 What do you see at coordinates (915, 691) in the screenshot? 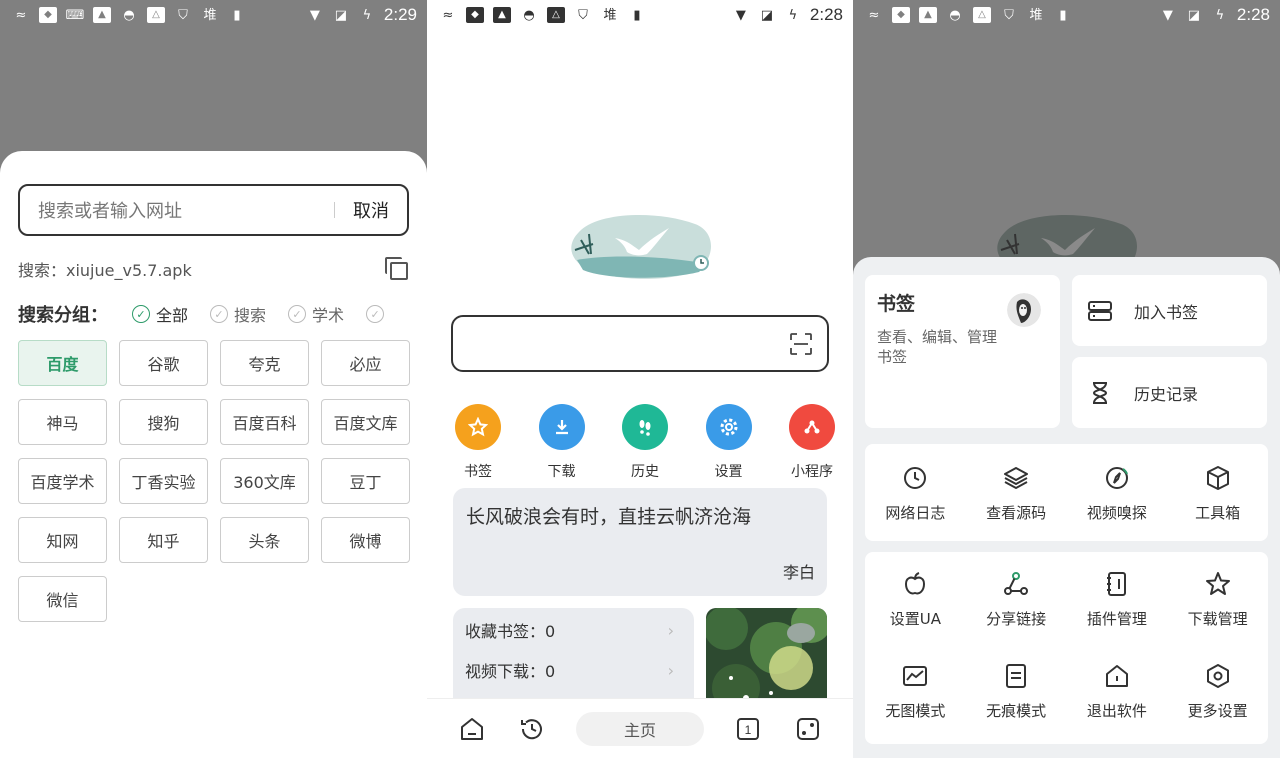
I see `no-image-mode-button: 无图模式` at bounding box center [915, 691].